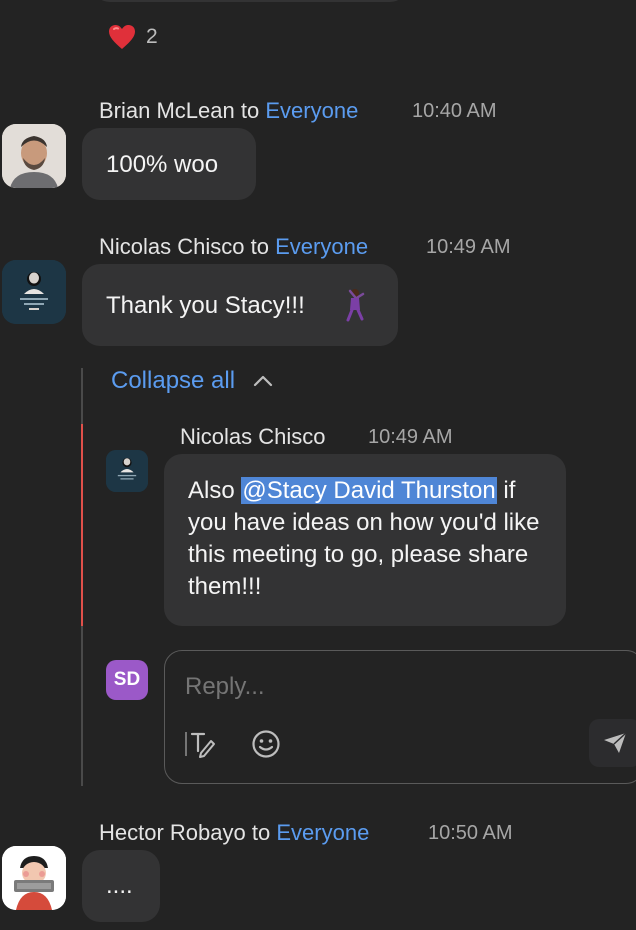 This screenshot has width=636, height=930. Describe the element at coordinates (173, 380) in the screenshot. I see `collapse-all-label: Collapse all` at that location.